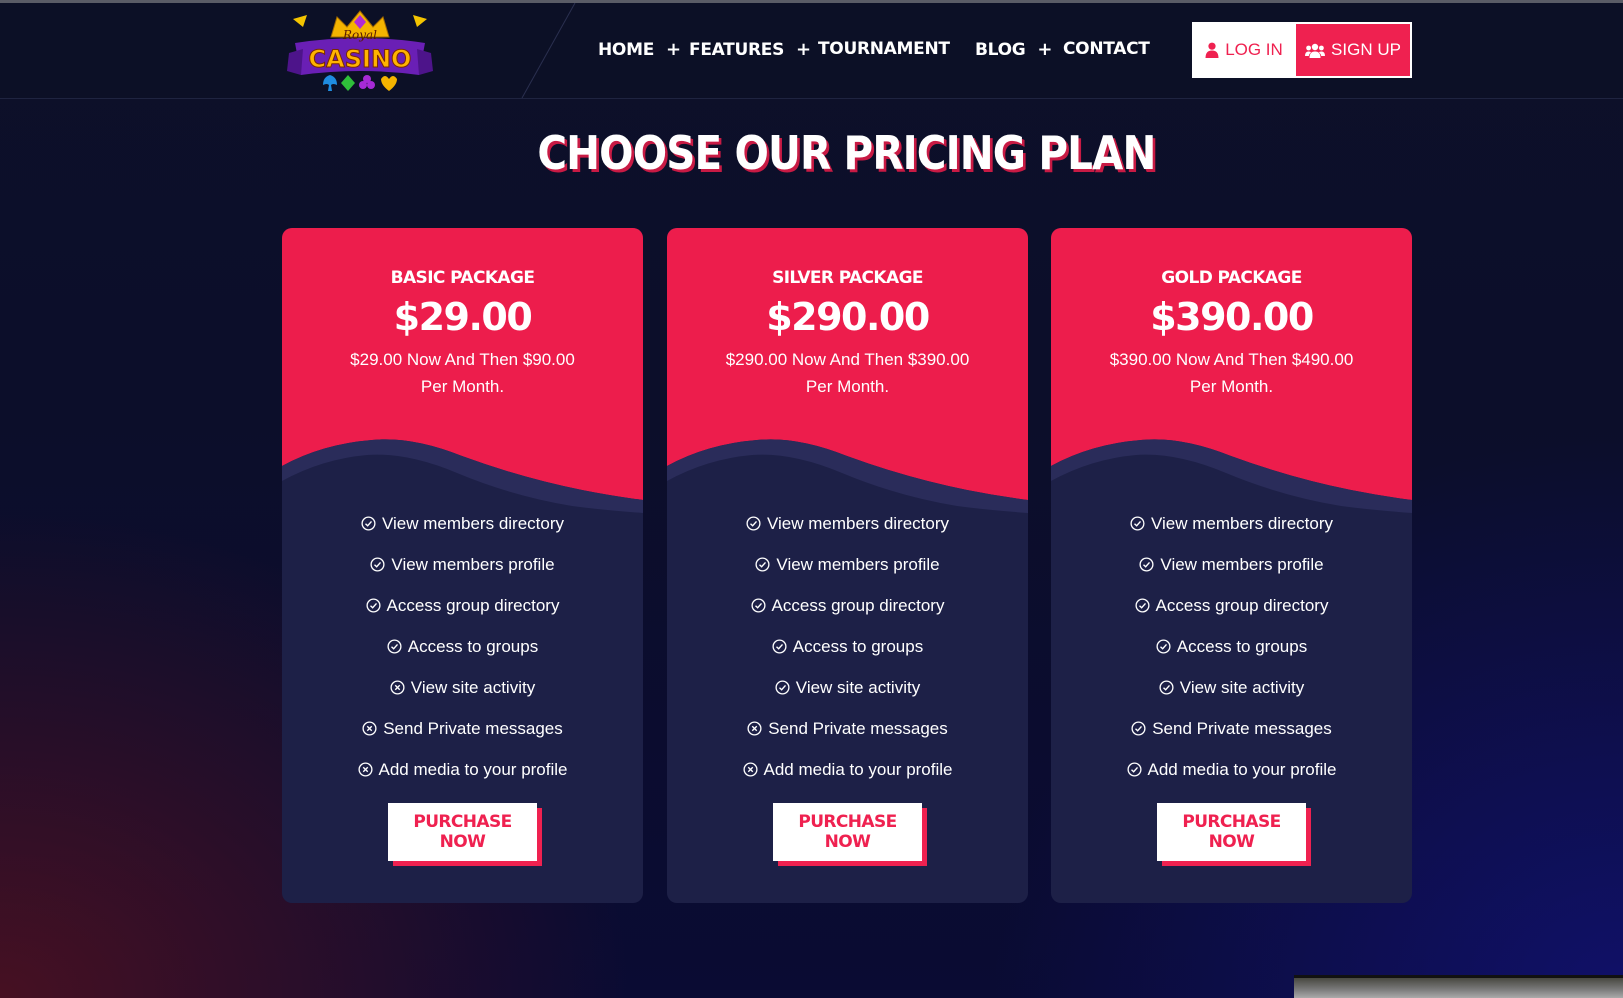  Describe the element at coordinates (462, 373) in the screenshot. I see `plan-description: $29.00 Now And Then $90.00 Per Month.` at that location.